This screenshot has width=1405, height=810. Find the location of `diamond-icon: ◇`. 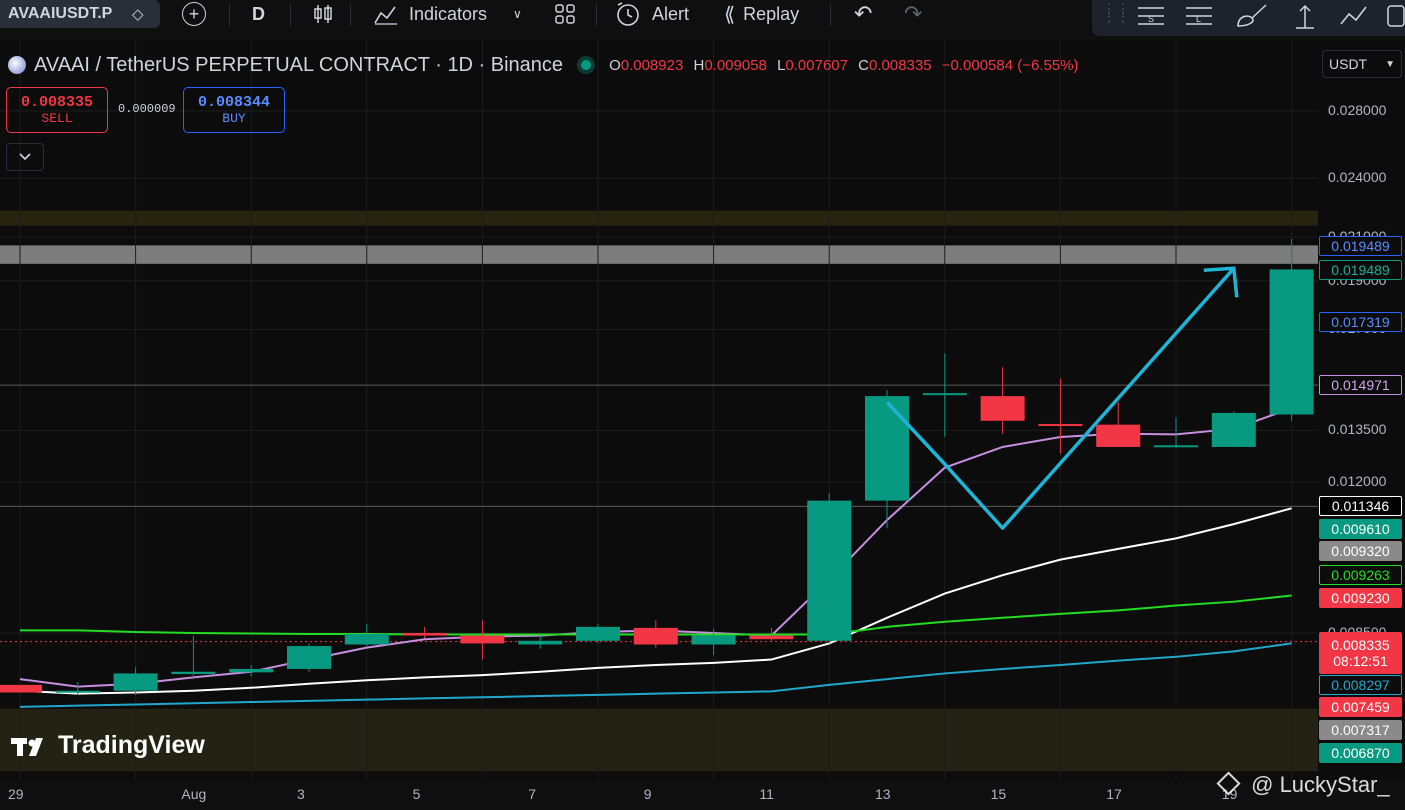

diamond-icon: ◇ is located at coordinates (138, 14).